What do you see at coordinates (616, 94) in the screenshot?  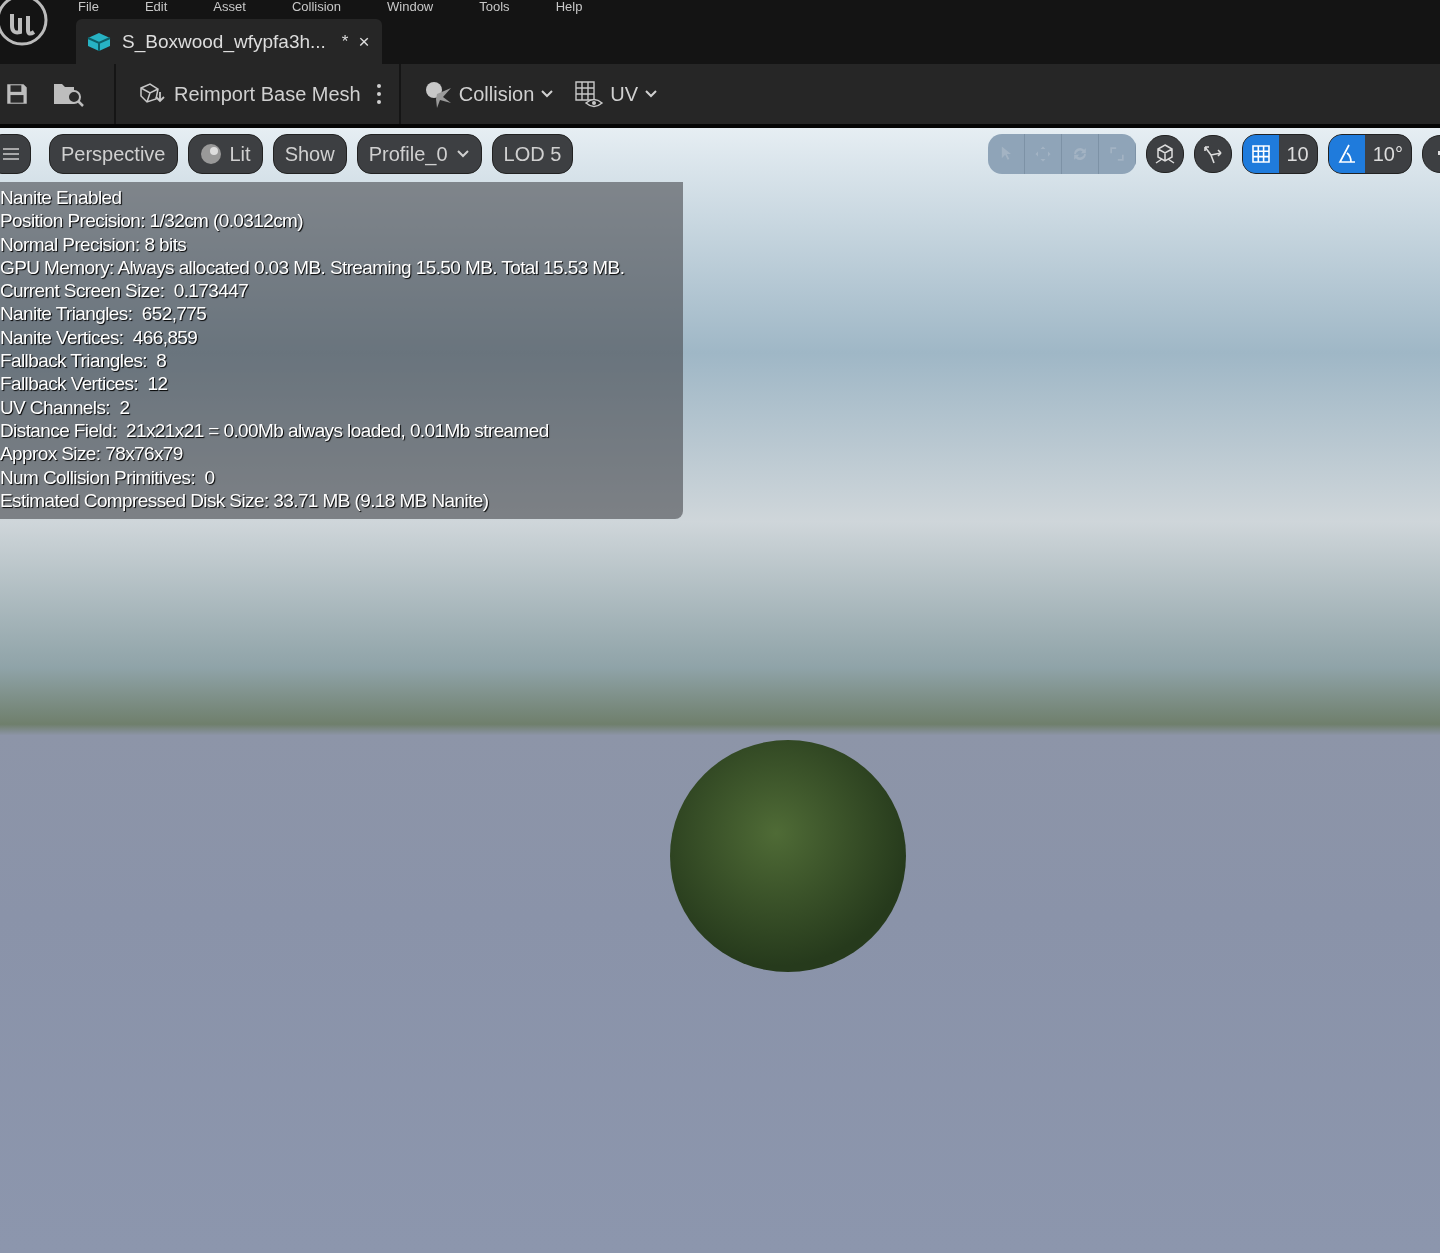 I see `toolbar-dropdown: UV` at bounding box center [616, 94].